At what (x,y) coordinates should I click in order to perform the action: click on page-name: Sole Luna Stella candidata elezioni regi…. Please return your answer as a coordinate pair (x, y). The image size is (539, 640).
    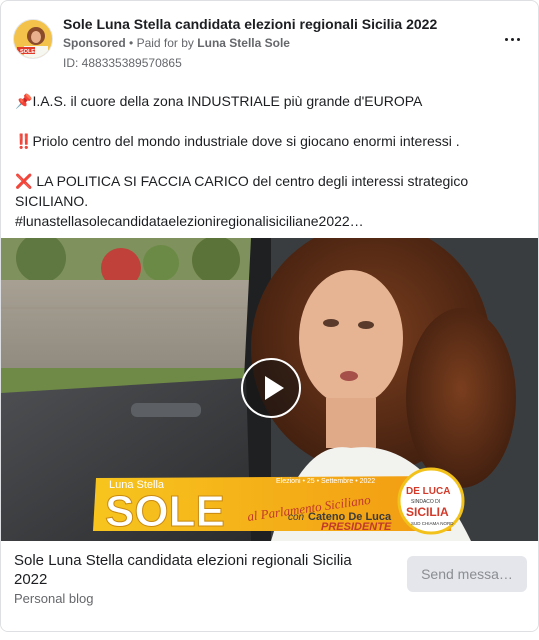
    Looking at the image, I should click on (250, 24).